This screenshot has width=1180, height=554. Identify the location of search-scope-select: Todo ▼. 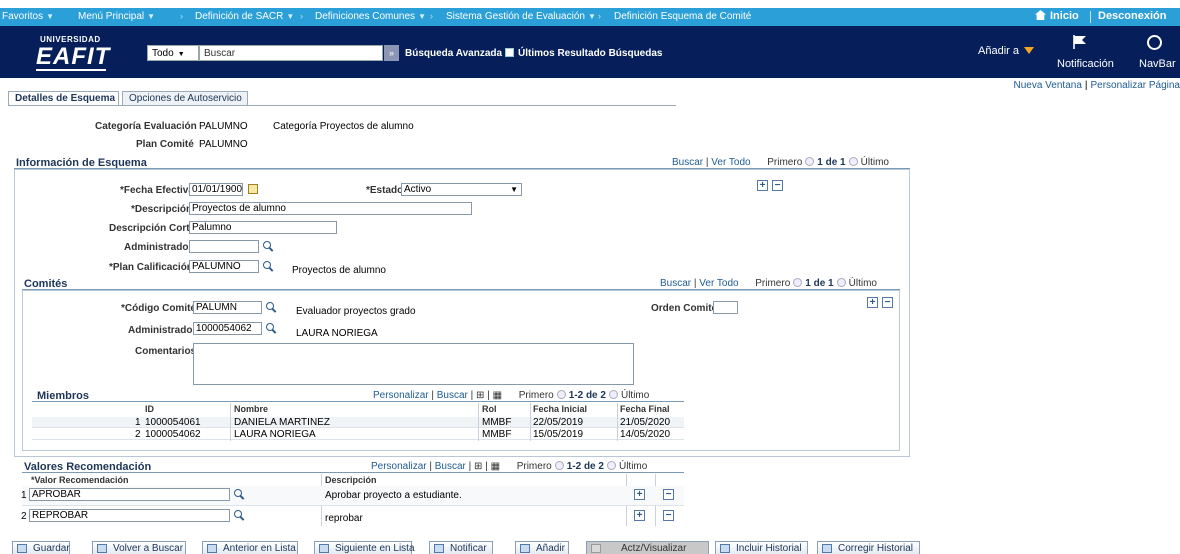
(173, 53).